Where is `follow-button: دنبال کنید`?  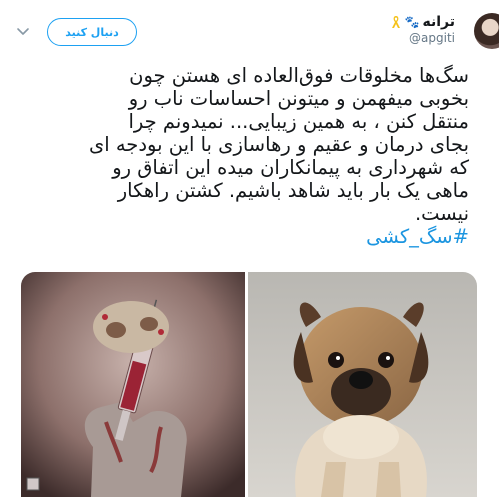 follow-button: دنبال کنید is located at coordinates (92, 32).